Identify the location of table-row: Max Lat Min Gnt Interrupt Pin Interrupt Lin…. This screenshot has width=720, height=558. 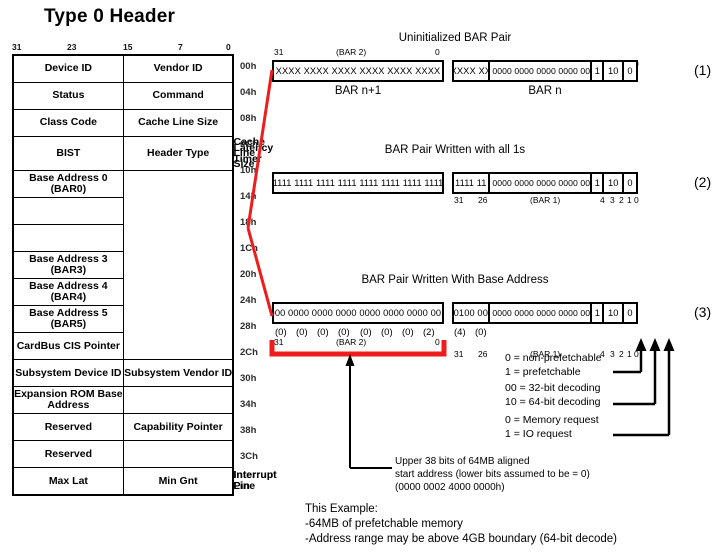
(144, 481).